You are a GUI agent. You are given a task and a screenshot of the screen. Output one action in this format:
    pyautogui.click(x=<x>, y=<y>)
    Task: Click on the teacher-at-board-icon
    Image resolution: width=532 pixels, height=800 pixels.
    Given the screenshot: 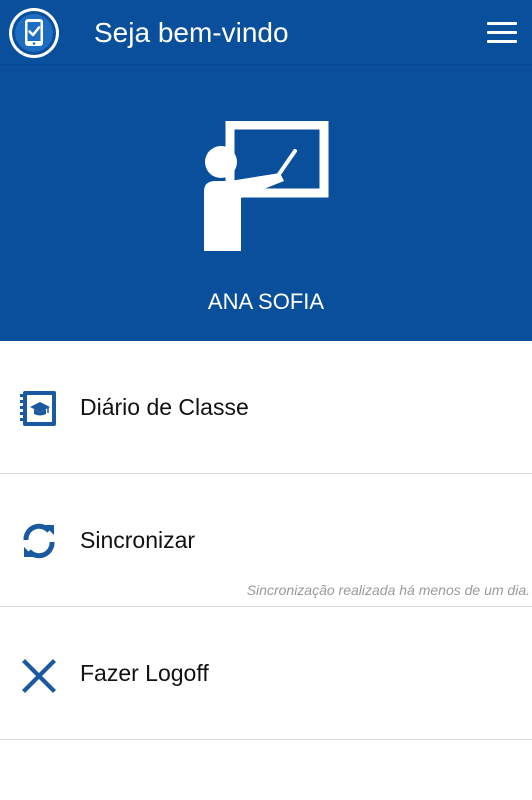 What is the action you would take?
    pyautogui.click(x=266, y=186)
    